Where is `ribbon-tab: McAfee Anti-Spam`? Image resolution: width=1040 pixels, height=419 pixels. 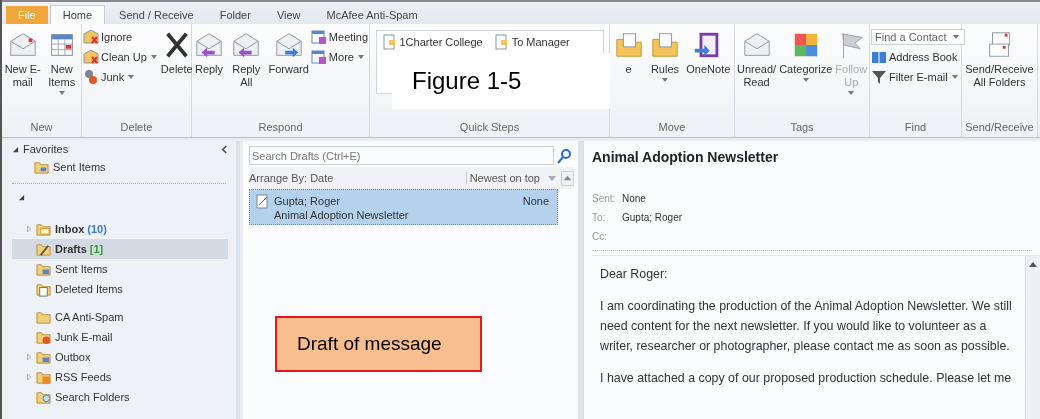
ribbon-tab: McAfee Anti-Spam is located at coordinates (372, 15).